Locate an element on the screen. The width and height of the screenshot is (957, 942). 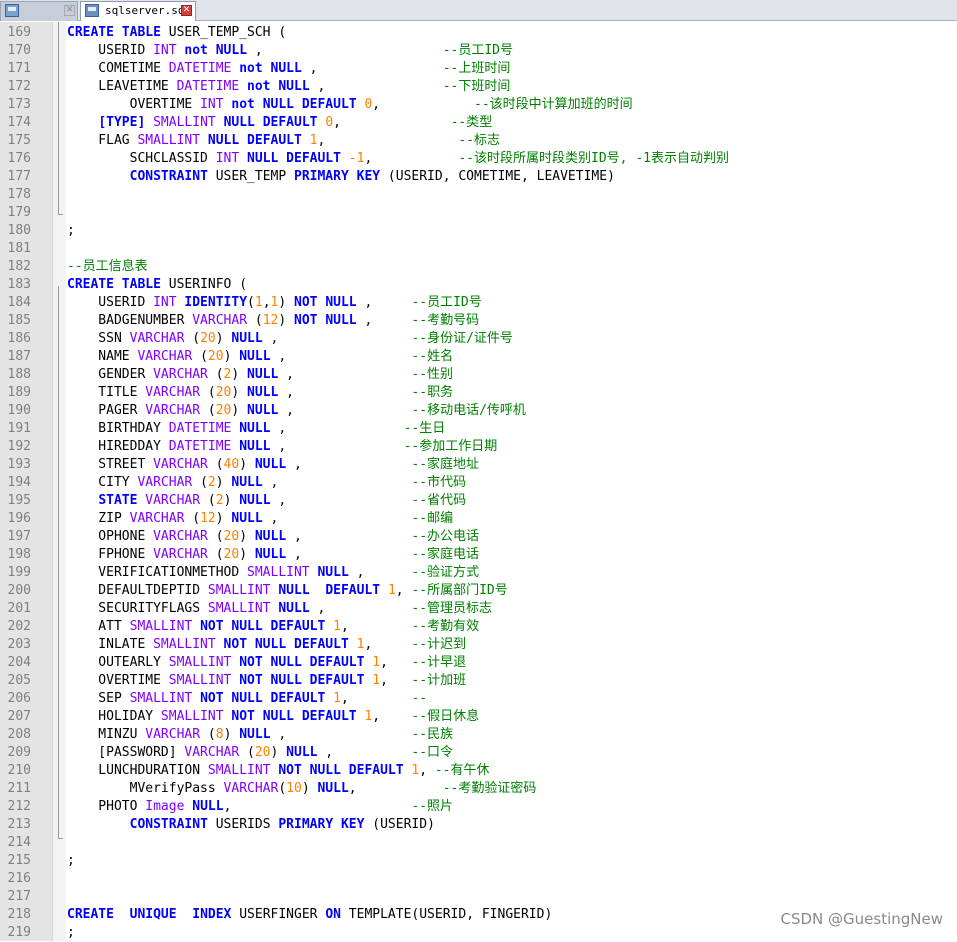
code-line: 183 CREATE TABLE USERINFO ( is located at coordinates (478, 285).